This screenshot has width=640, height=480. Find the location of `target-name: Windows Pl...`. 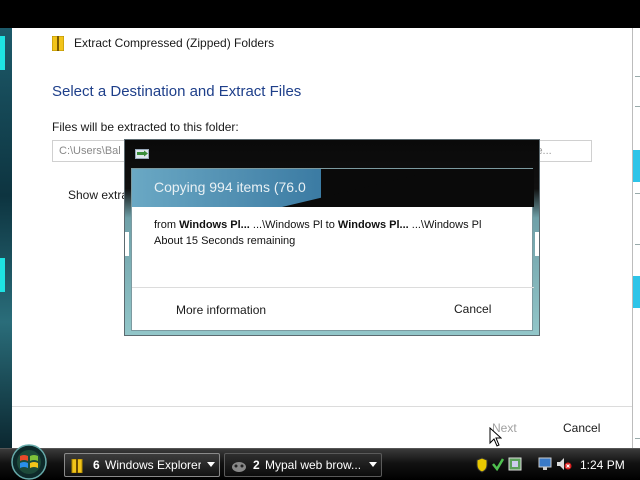

target-name: Windows Pl... is located at coordinates (373, 225).